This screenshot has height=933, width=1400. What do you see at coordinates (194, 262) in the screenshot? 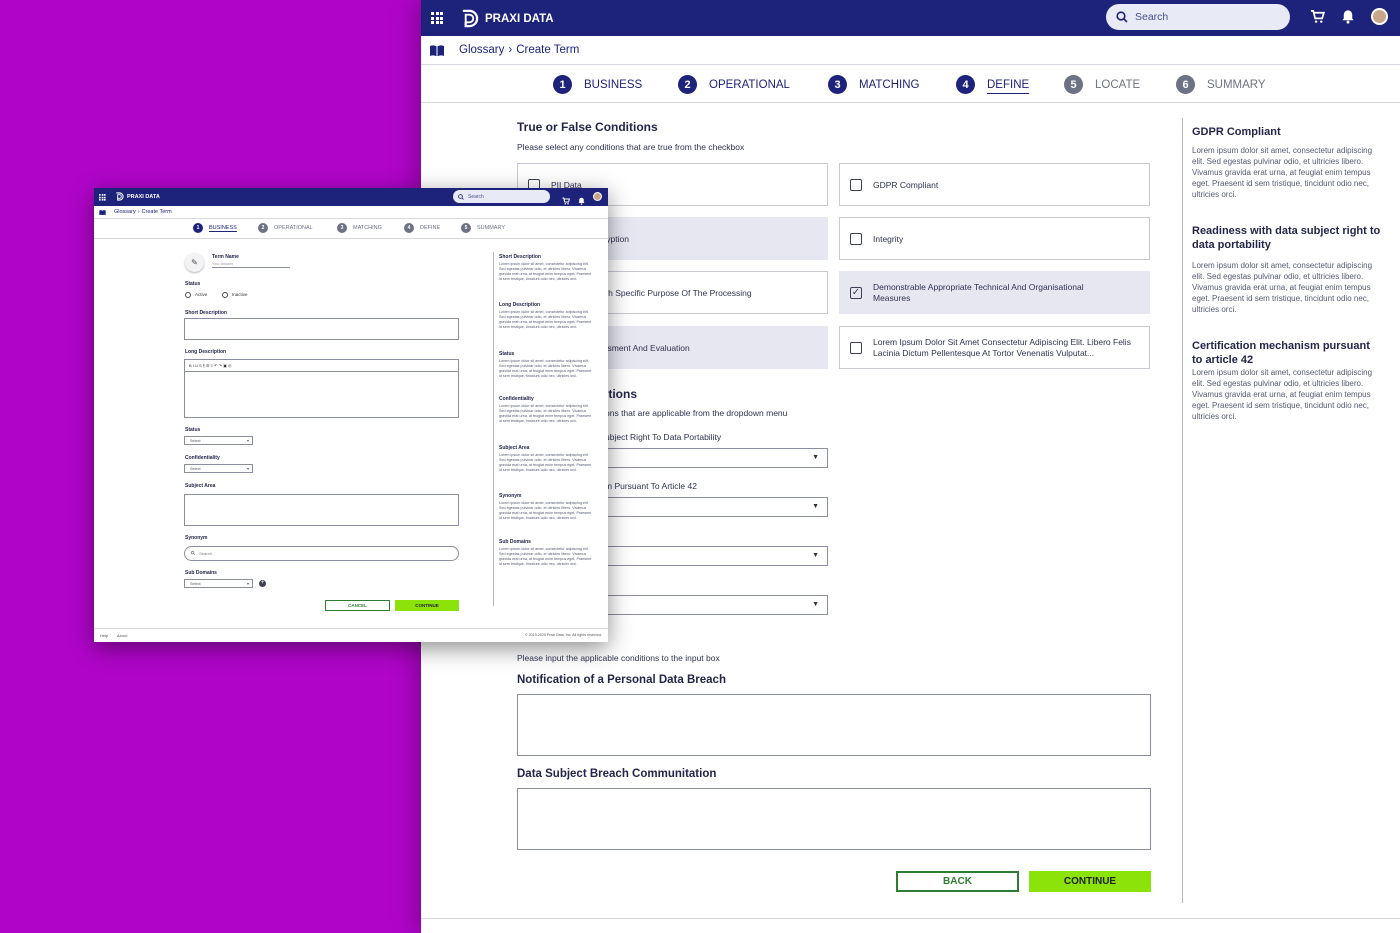
I see `term-icon: ✎` at bounding box center [194, 262].